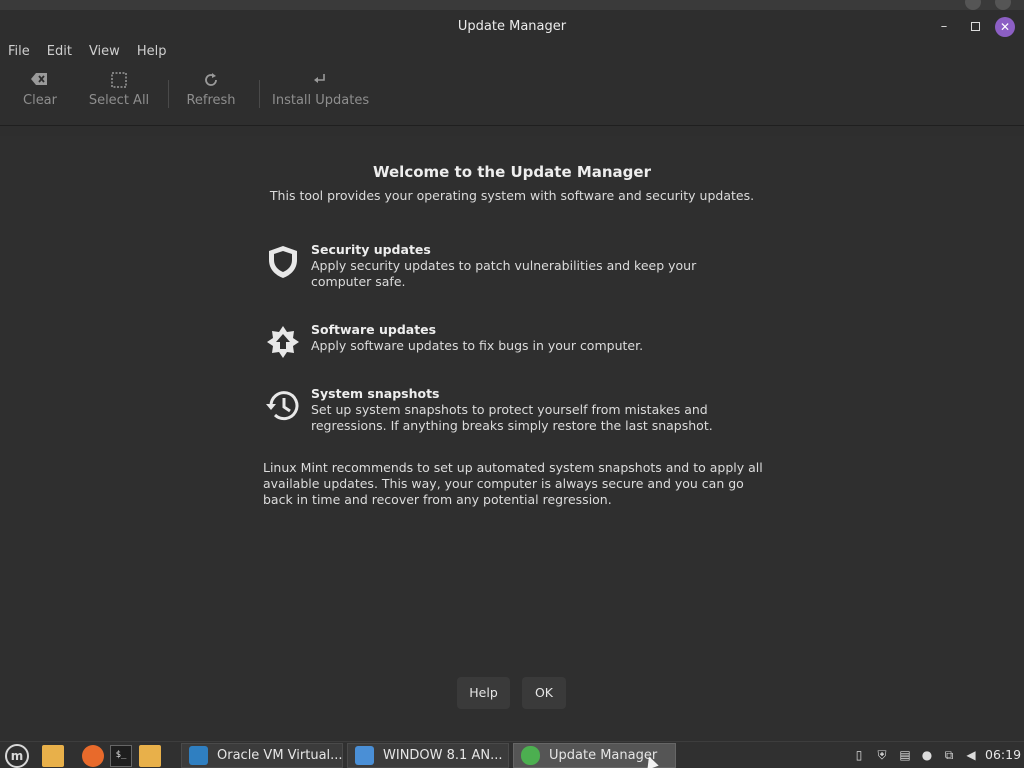 This screenshot has width=1024, height=768. I want to click on feature-title: Software updates, so click(374, 329).